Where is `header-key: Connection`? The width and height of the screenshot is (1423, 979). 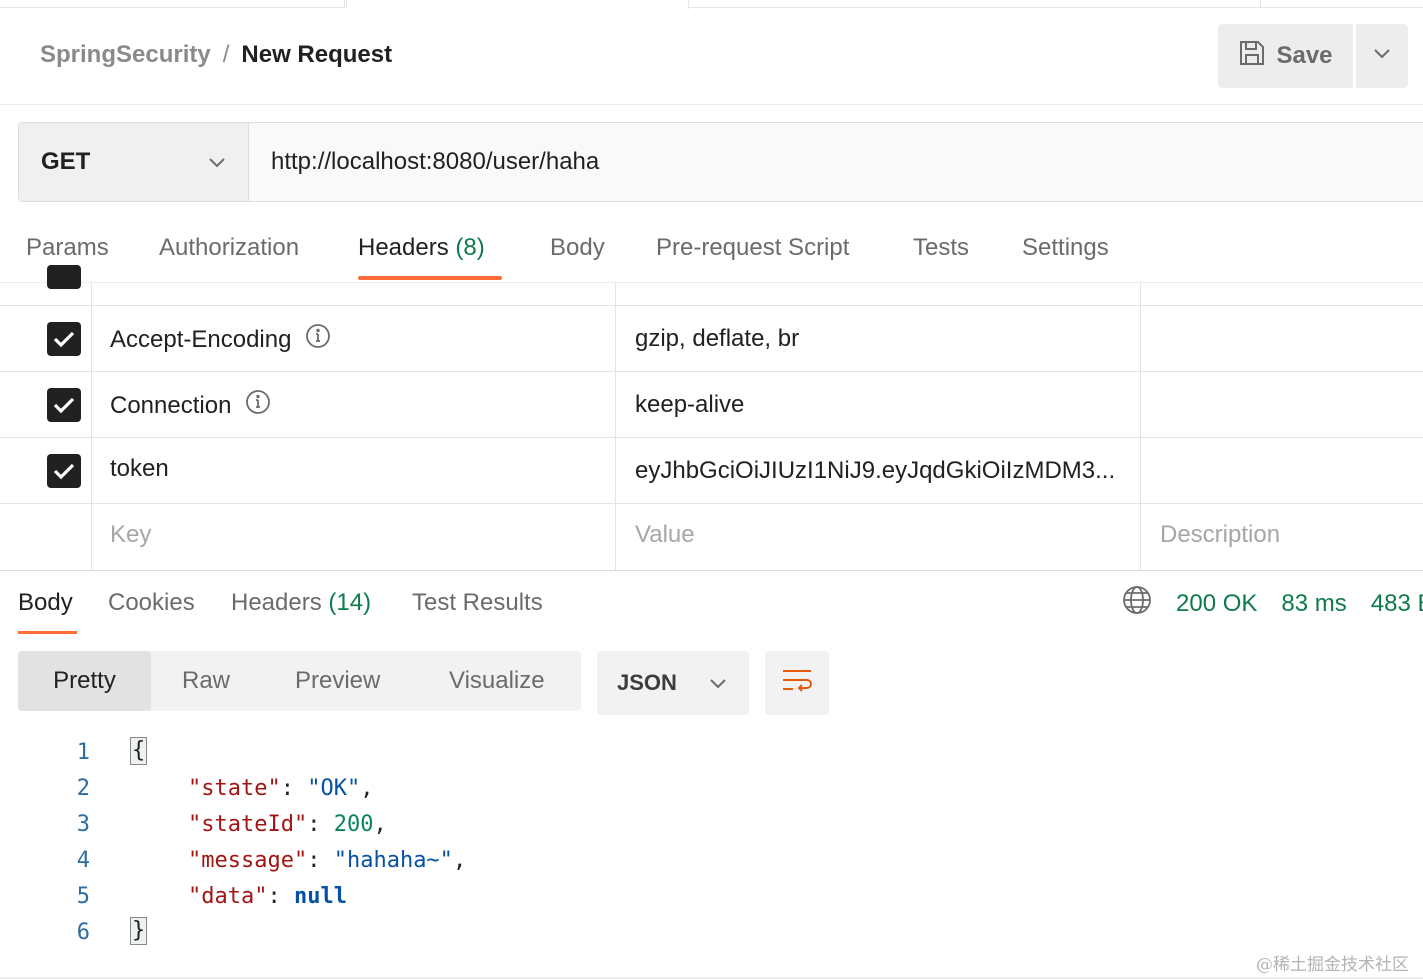 header-key: Connection is located at coordinates (190, 405).